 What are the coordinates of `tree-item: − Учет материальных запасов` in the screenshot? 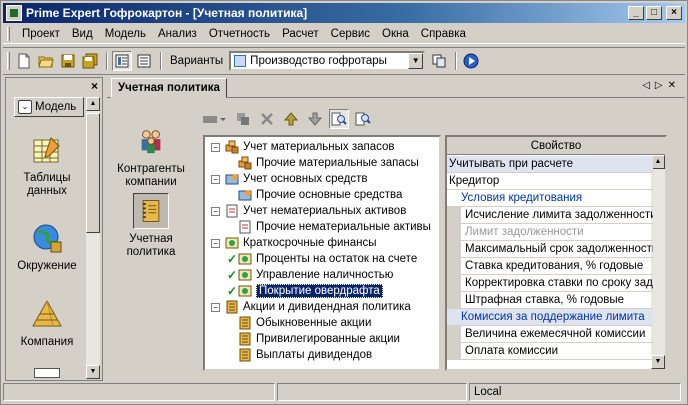 It's located at (303, 147).